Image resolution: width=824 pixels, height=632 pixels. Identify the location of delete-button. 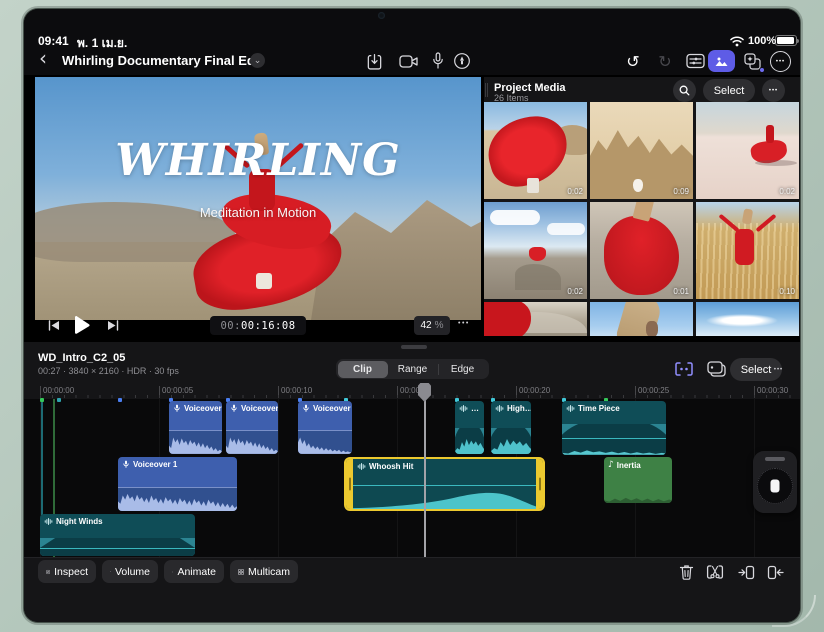
(686, 572).